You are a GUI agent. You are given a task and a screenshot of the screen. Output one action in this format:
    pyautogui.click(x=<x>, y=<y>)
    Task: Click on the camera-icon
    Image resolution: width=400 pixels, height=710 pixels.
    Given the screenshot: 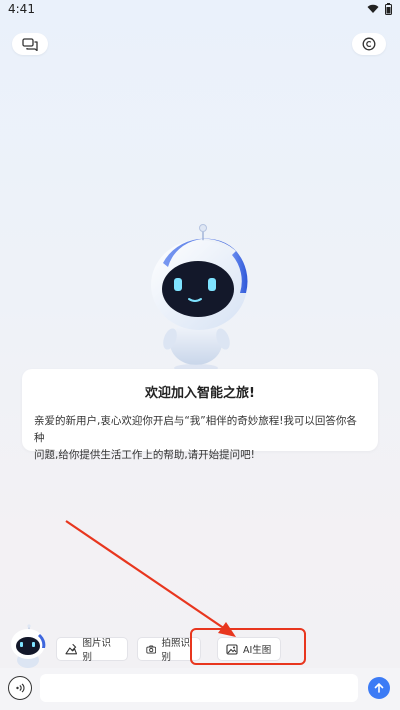 What is the action you would take?
    pyautogui.click(x=151, y=649)
    